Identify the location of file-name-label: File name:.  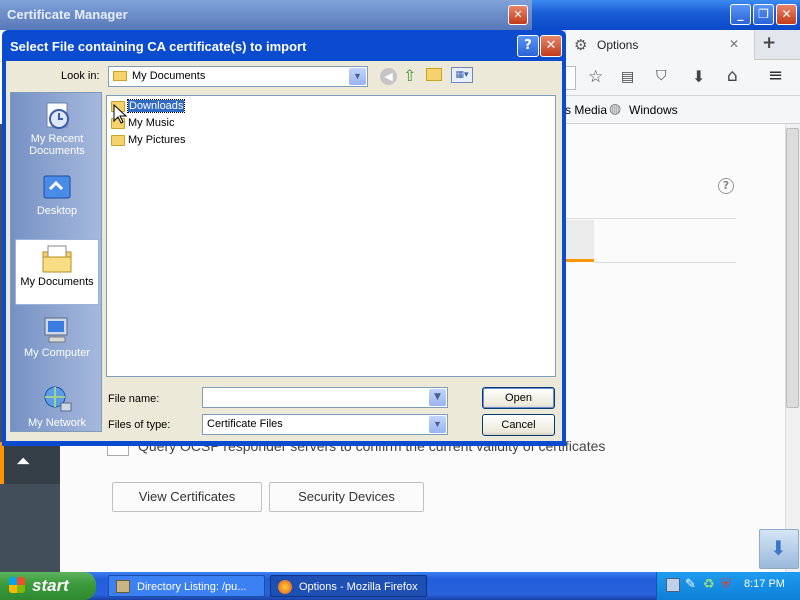
(134, 399).